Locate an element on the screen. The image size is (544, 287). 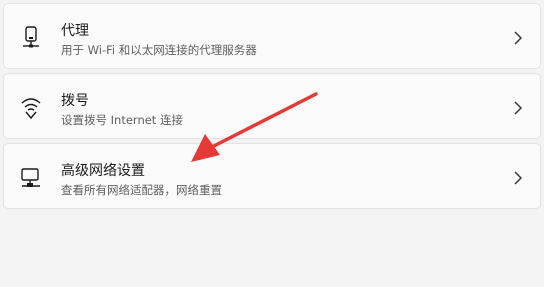
settings-row-title: 代理 is located at coordinates (75, 31).